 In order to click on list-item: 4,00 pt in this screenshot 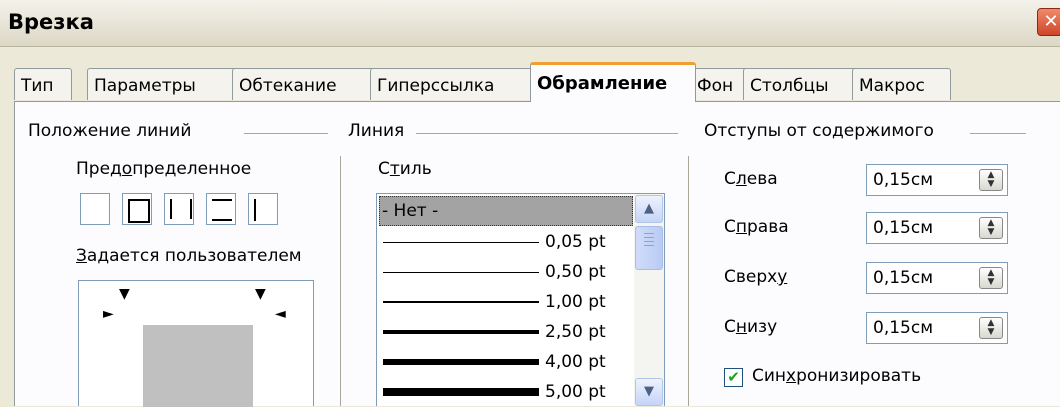, I will do `click(506, 363)`.